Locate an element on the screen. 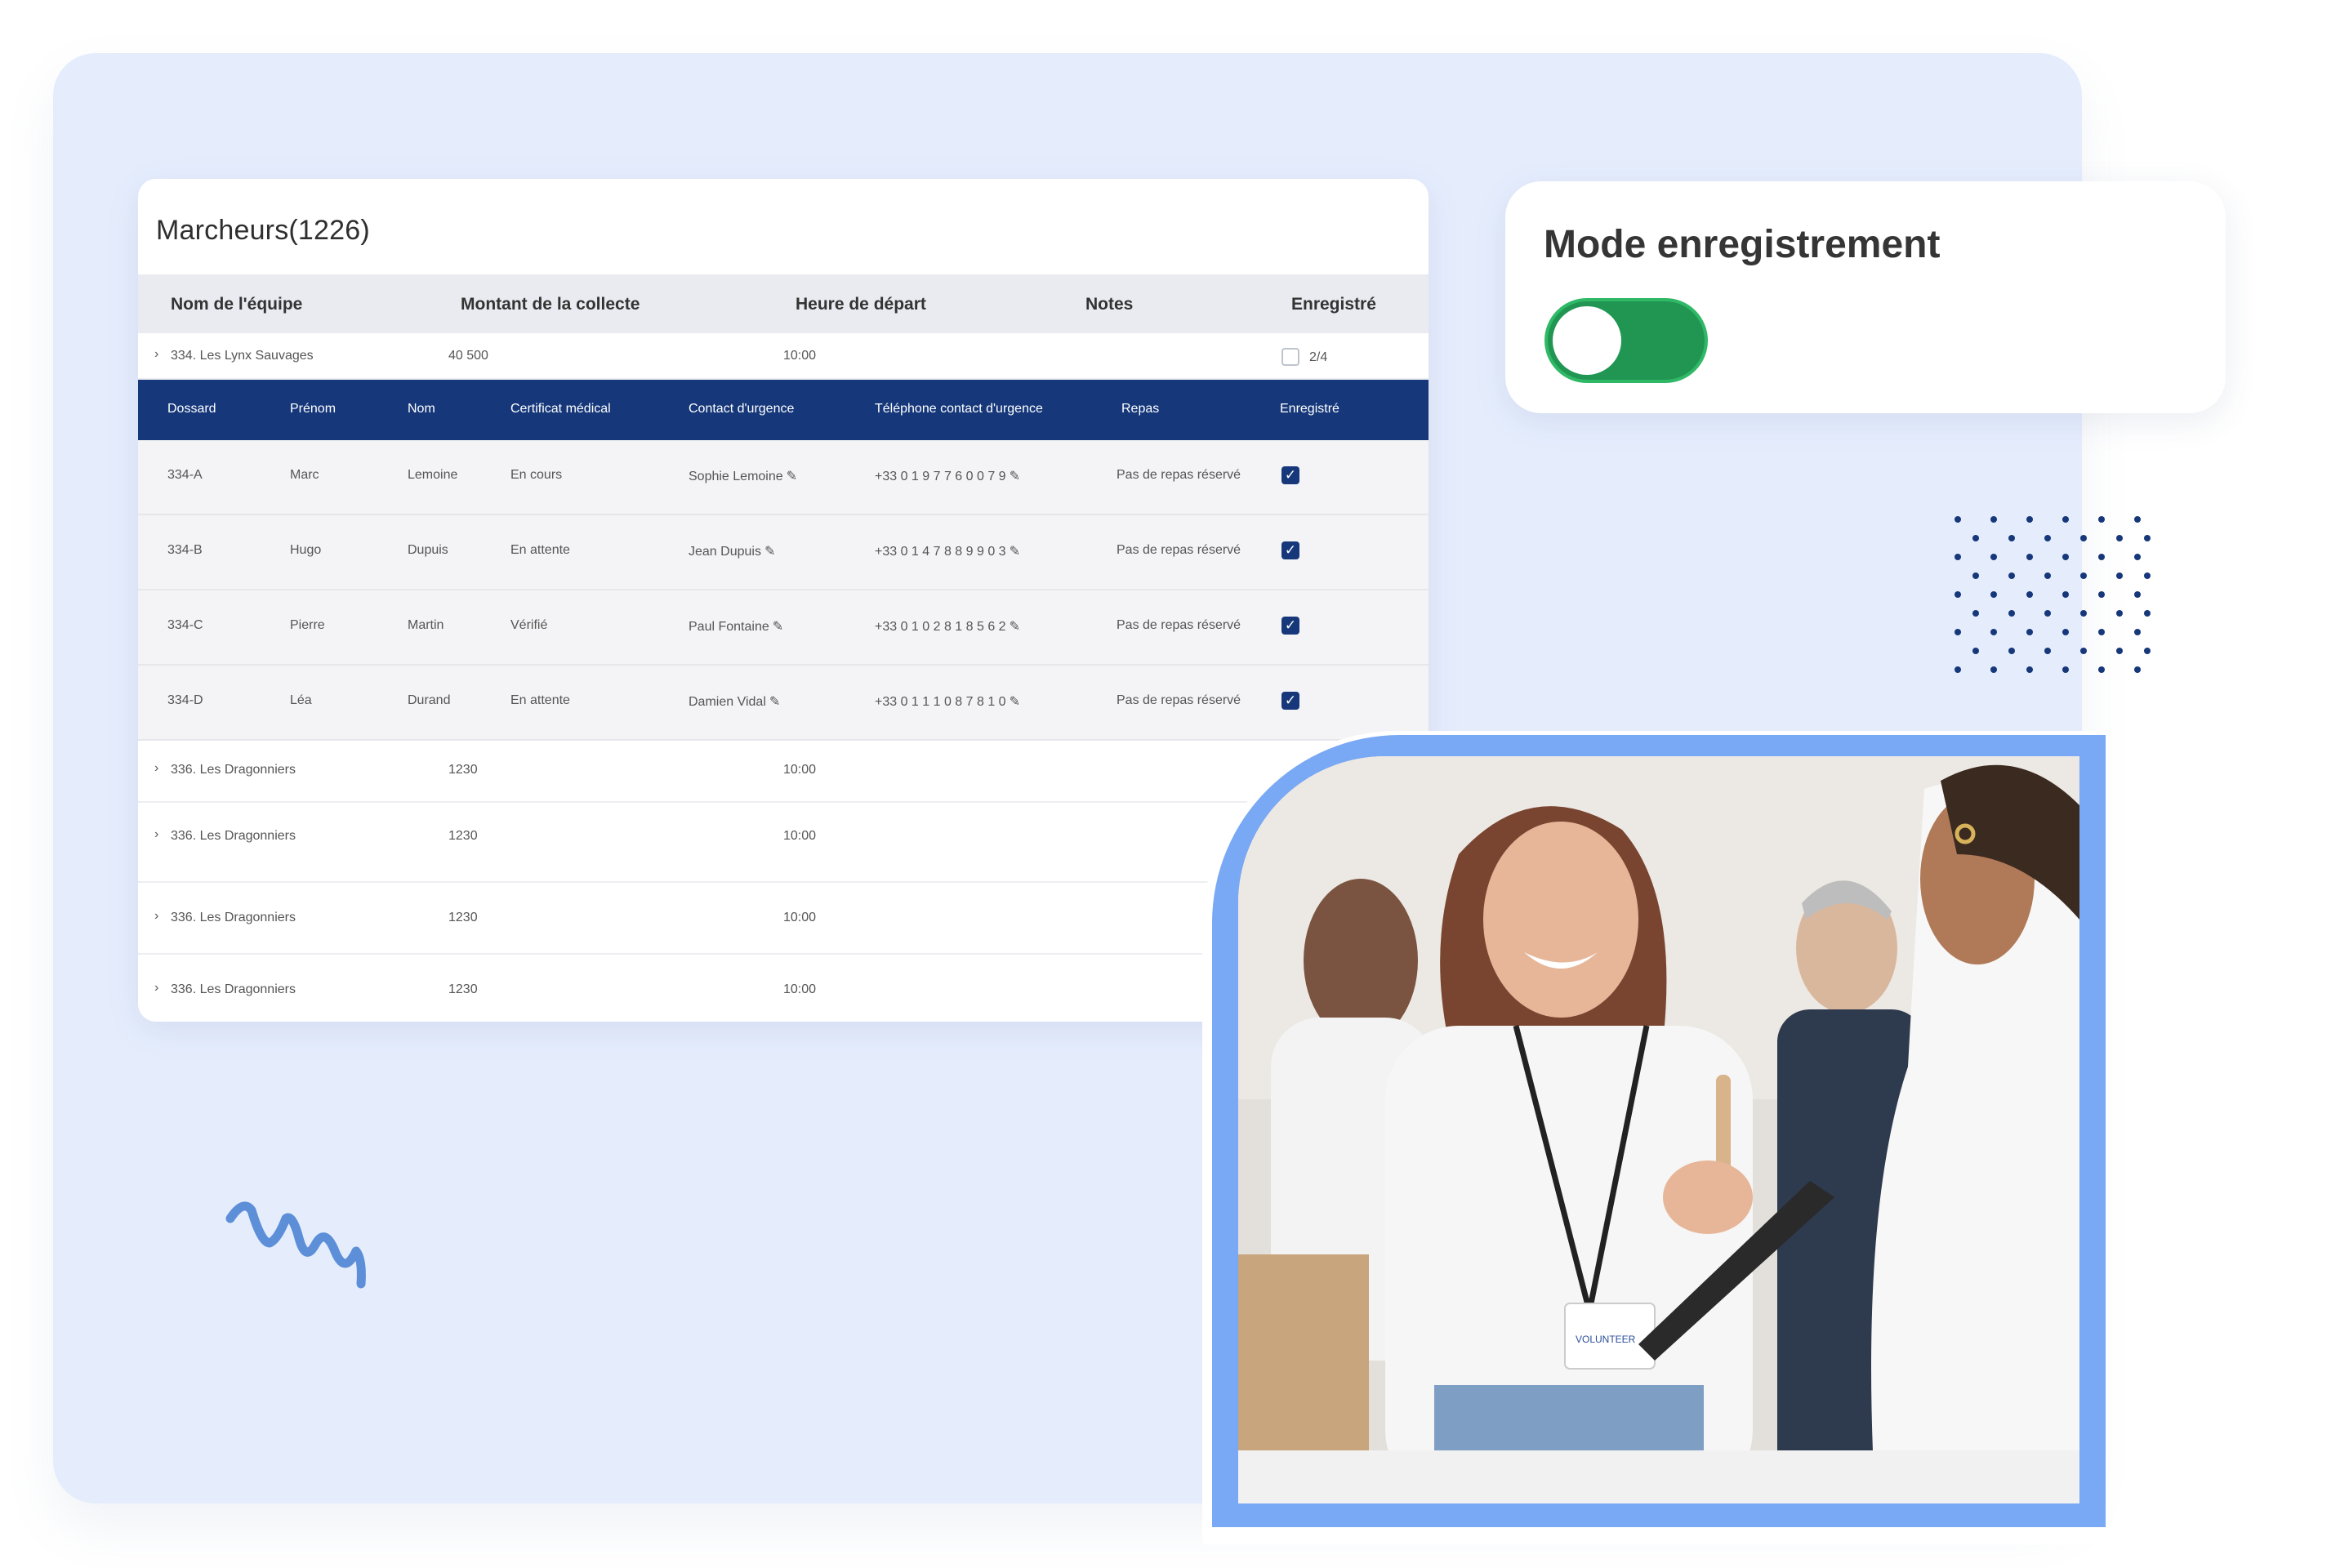  walker-contact: Sophie Lemoine ✎ is located at coordinates (743, 476).